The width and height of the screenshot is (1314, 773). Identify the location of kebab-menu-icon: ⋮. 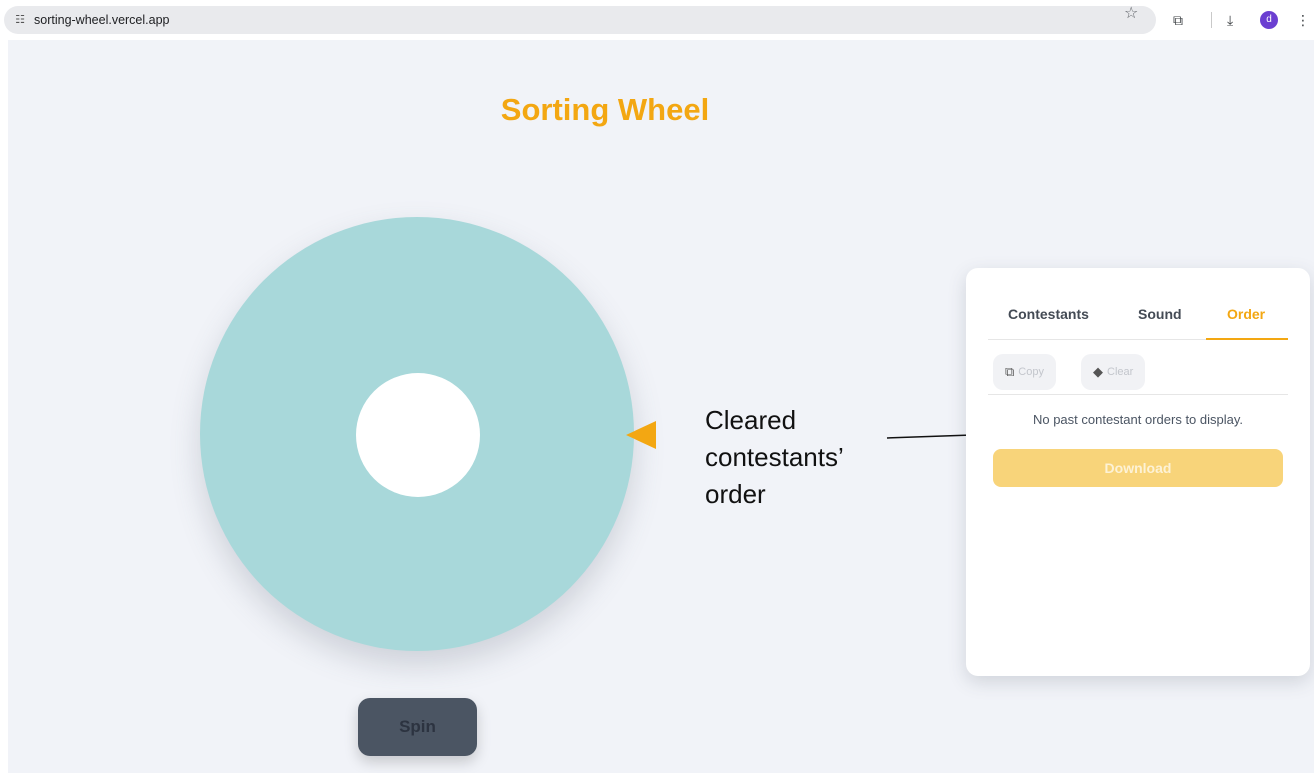
(1303, 20).